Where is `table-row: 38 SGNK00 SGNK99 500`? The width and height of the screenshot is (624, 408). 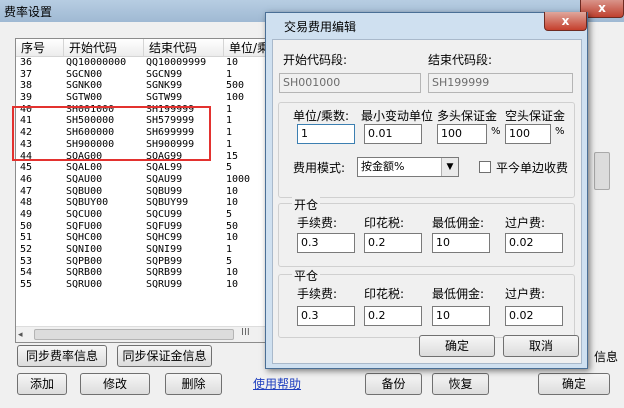
table-row: 38 SGNK00 SGNK99 500 is located at coordinates (142, 86).